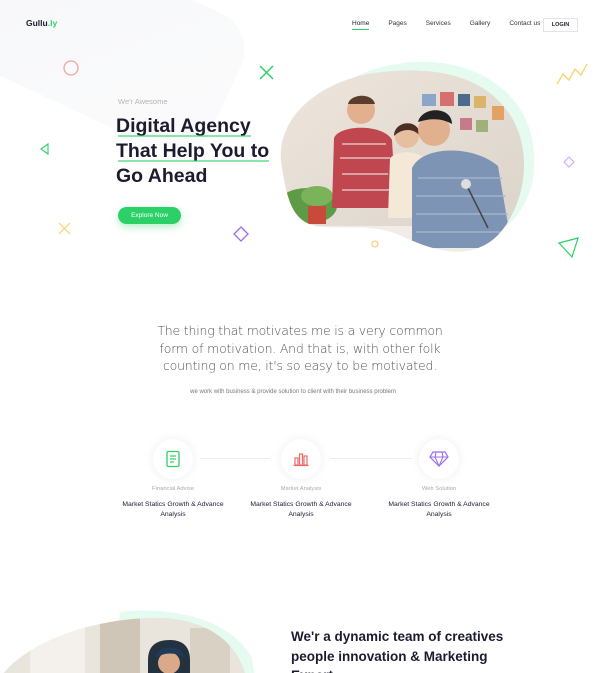  I want to click on nav-item-home: Home, so click(361, 25).